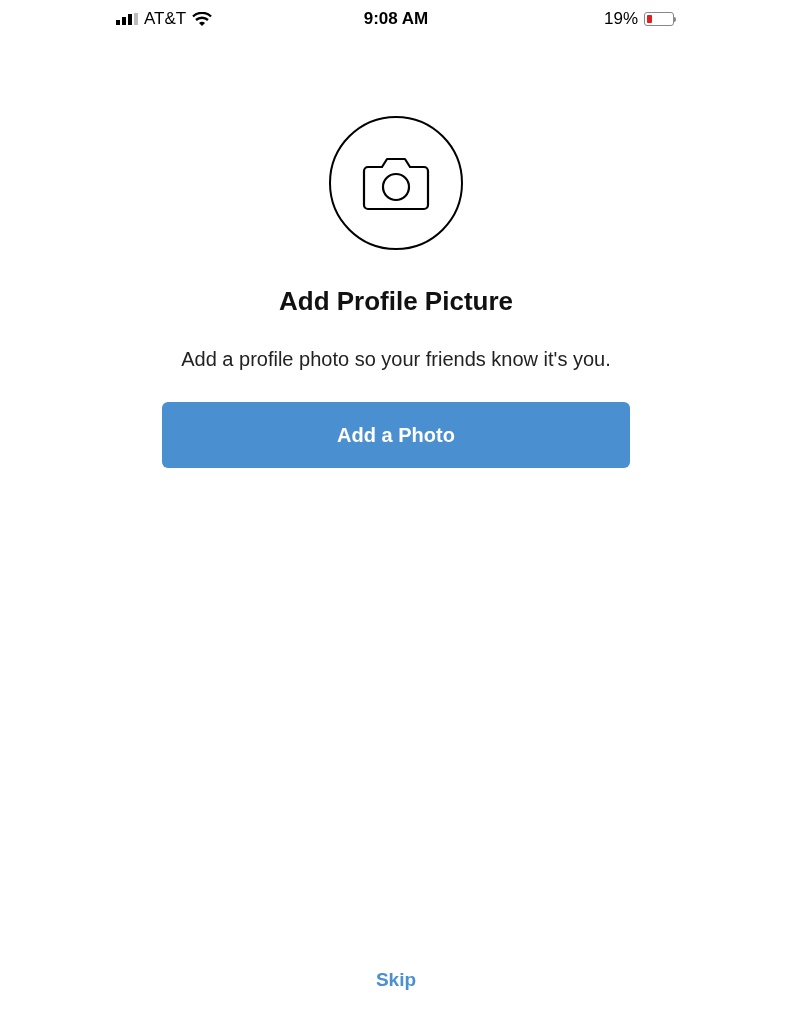 The height and width of the screenshot is (1024, 792). What do you see at coordinates (202, 19) in the screenshot?
I see `wifi-icon` at bounding box center [202, 19].